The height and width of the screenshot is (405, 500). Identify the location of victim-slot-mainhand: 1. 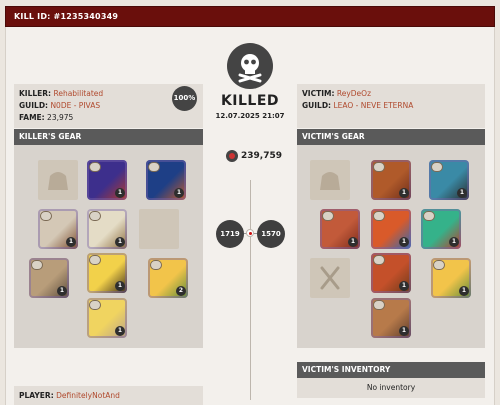
(340, 229).